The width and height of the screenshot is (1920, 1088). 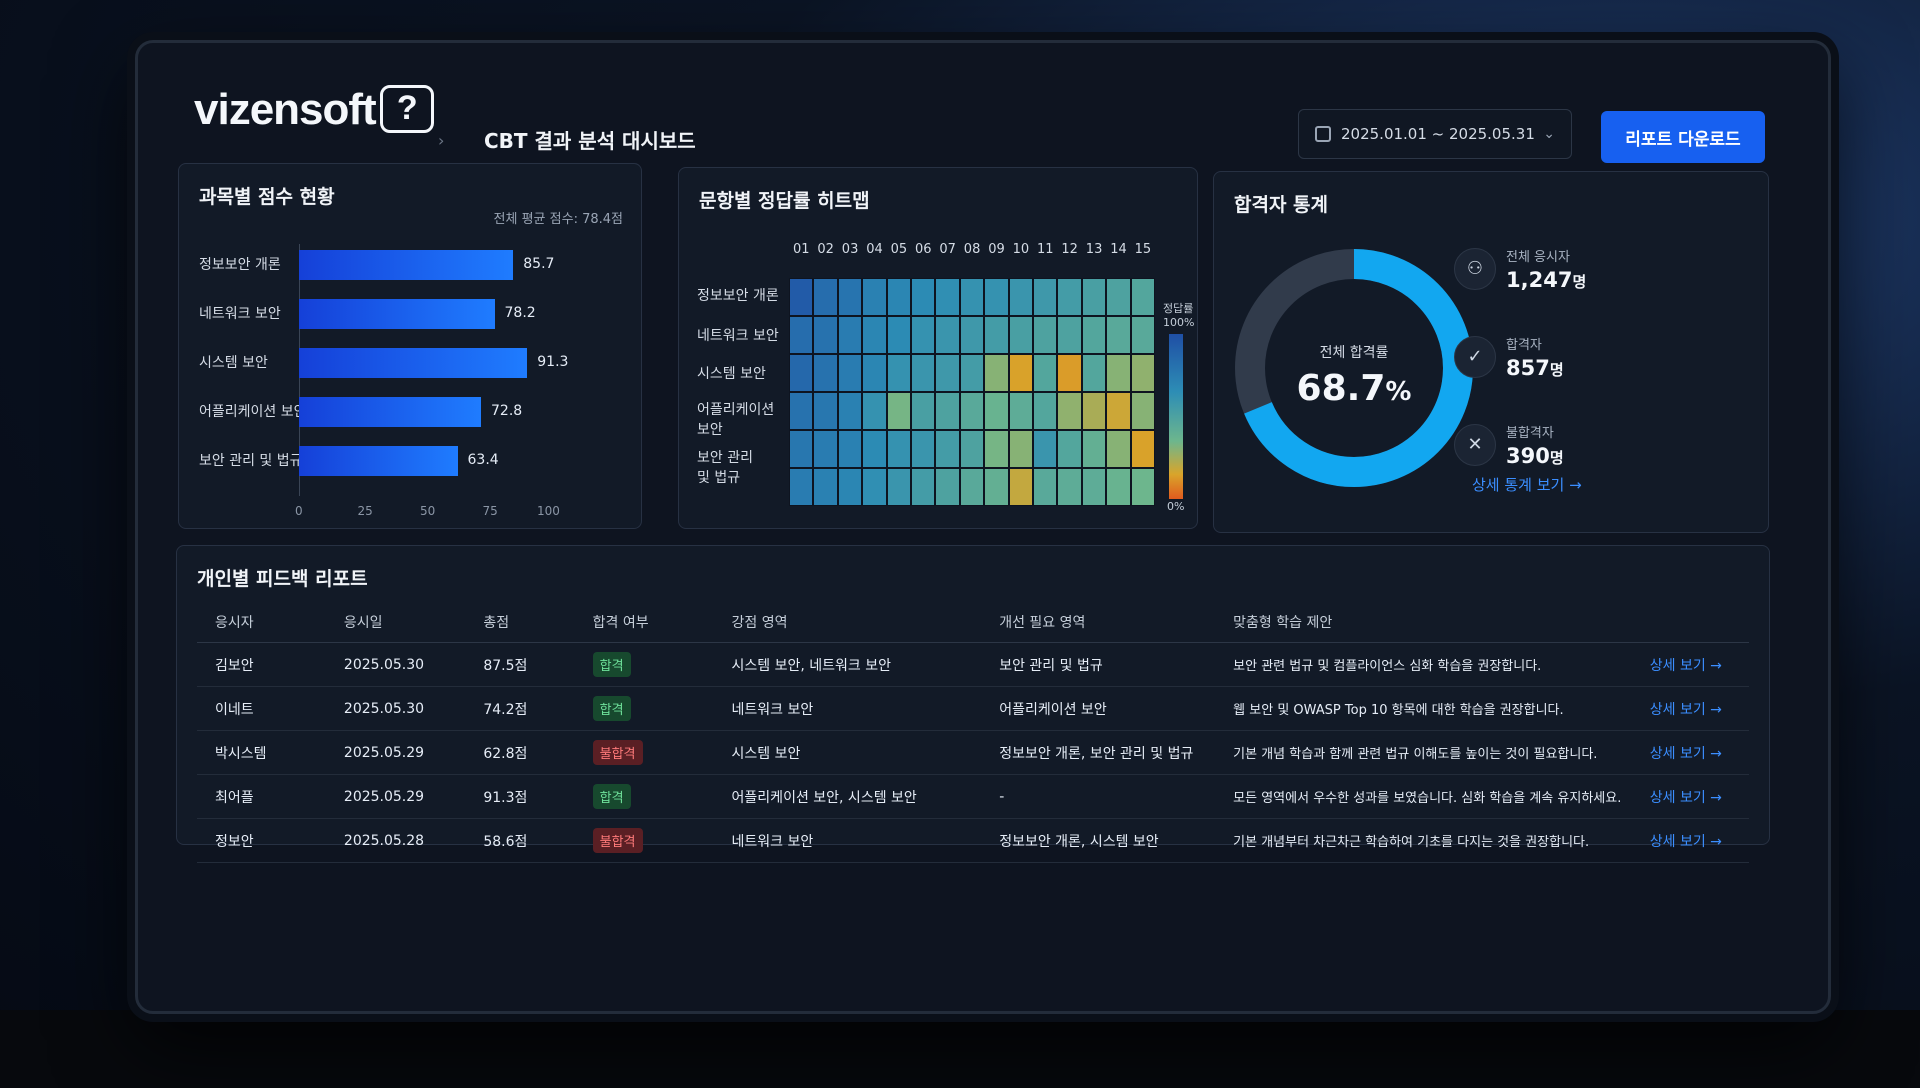 What do you see at coordinates (314, 110) in the screenshot?
I see `logo: vizensoft?` at bounding box center [314, 110].